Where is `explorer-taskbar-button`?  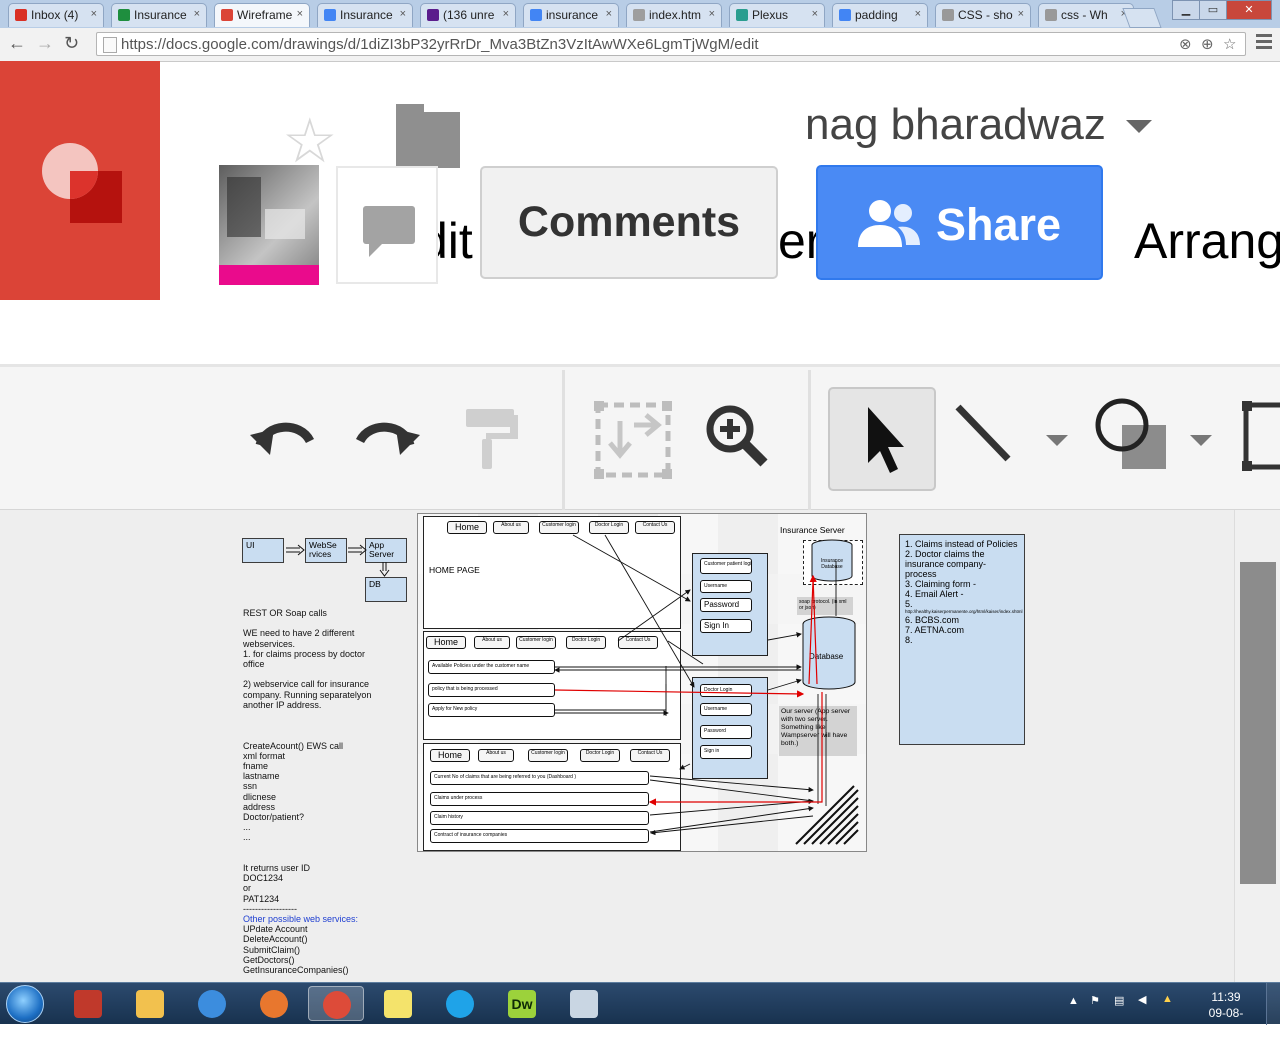
explorer-taskbar-button is located at coordinates (150, 1003).